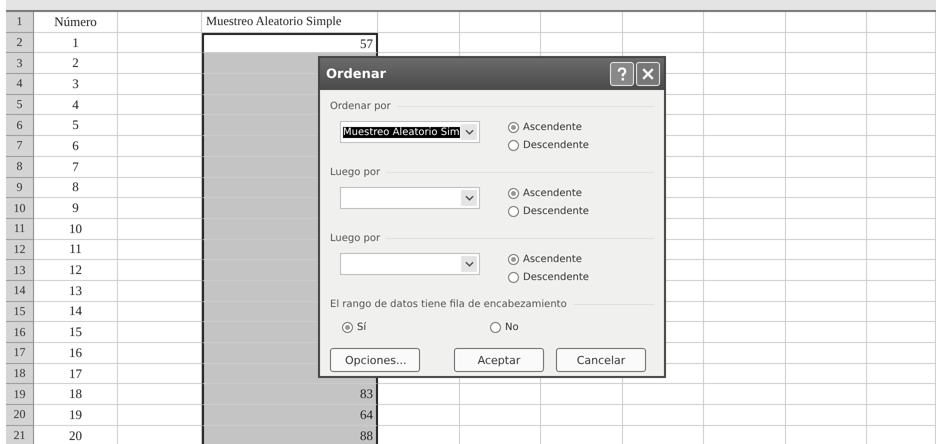 The height and width of the screenshot is (444, 936). What do you see at coordinates (20, 105) in the screenshot?
I see `row-number: 5` at bounding box center [20, 105].